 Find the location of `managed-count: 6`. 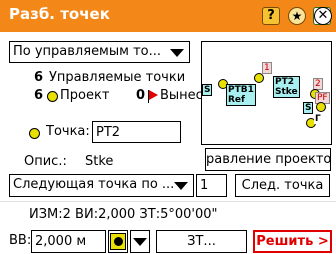

managed-count: 6 is located at coordinates (39, 77).